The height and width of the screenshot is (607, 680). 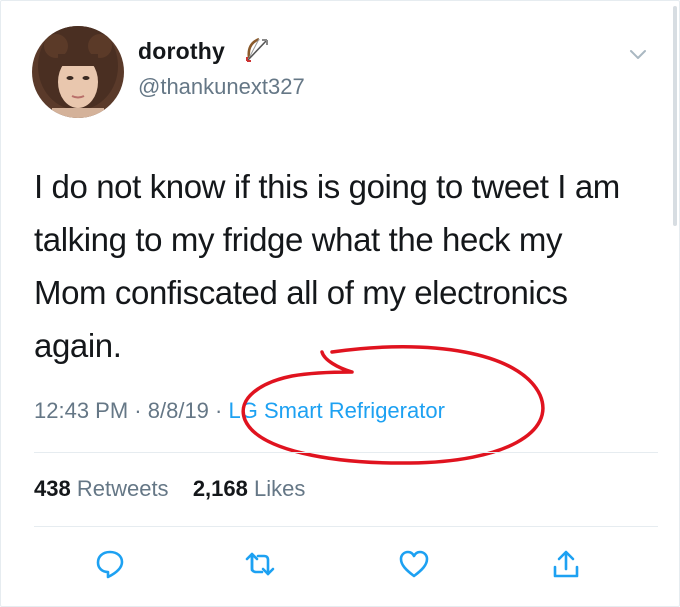 I want to click on tweet-actions, so click(x=340, y=565).